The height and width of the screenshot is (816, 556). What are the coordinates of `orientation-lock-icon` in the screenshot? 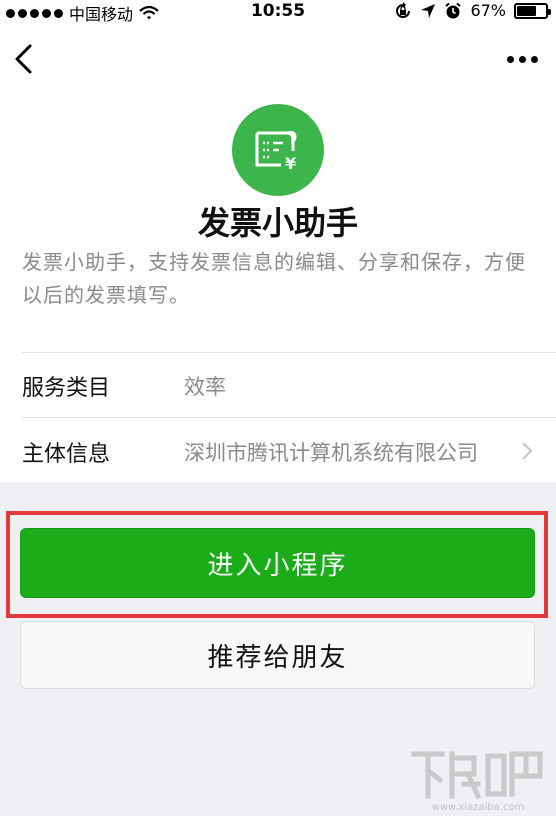 It's located at (403, 9).